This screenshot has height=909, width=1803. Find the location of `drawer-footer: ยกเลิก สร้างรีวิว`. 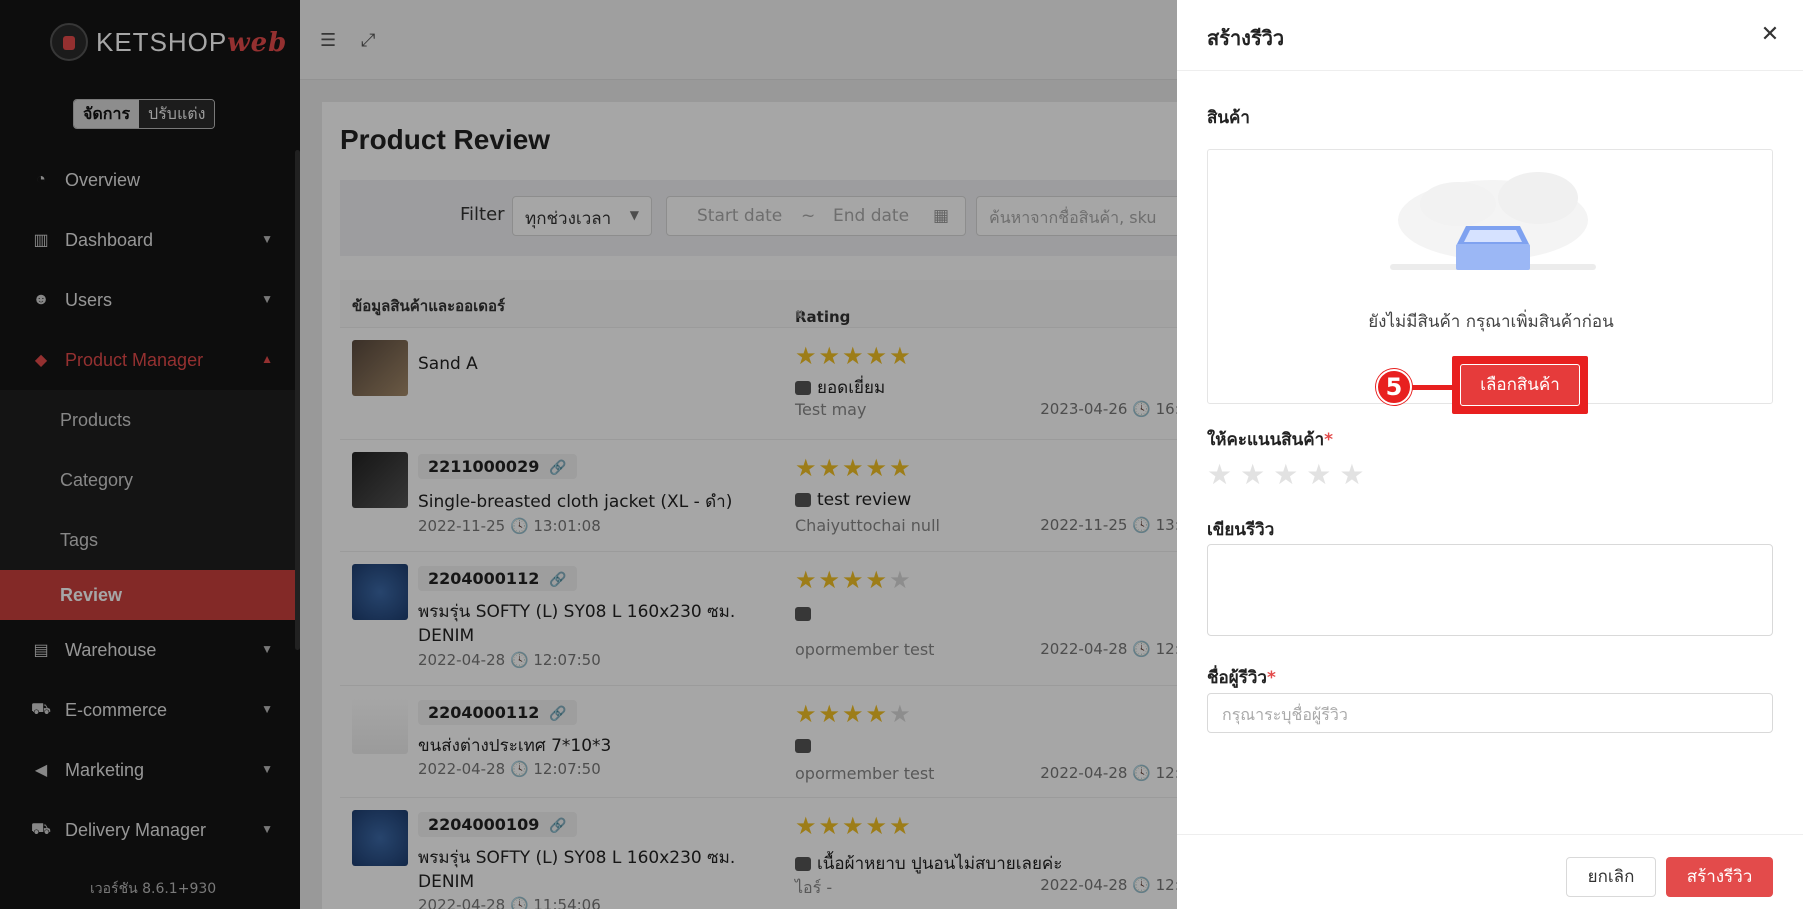

drawer-footer: ยกเลิก สร้างรีวิว is located at coordinates (1490, 871).